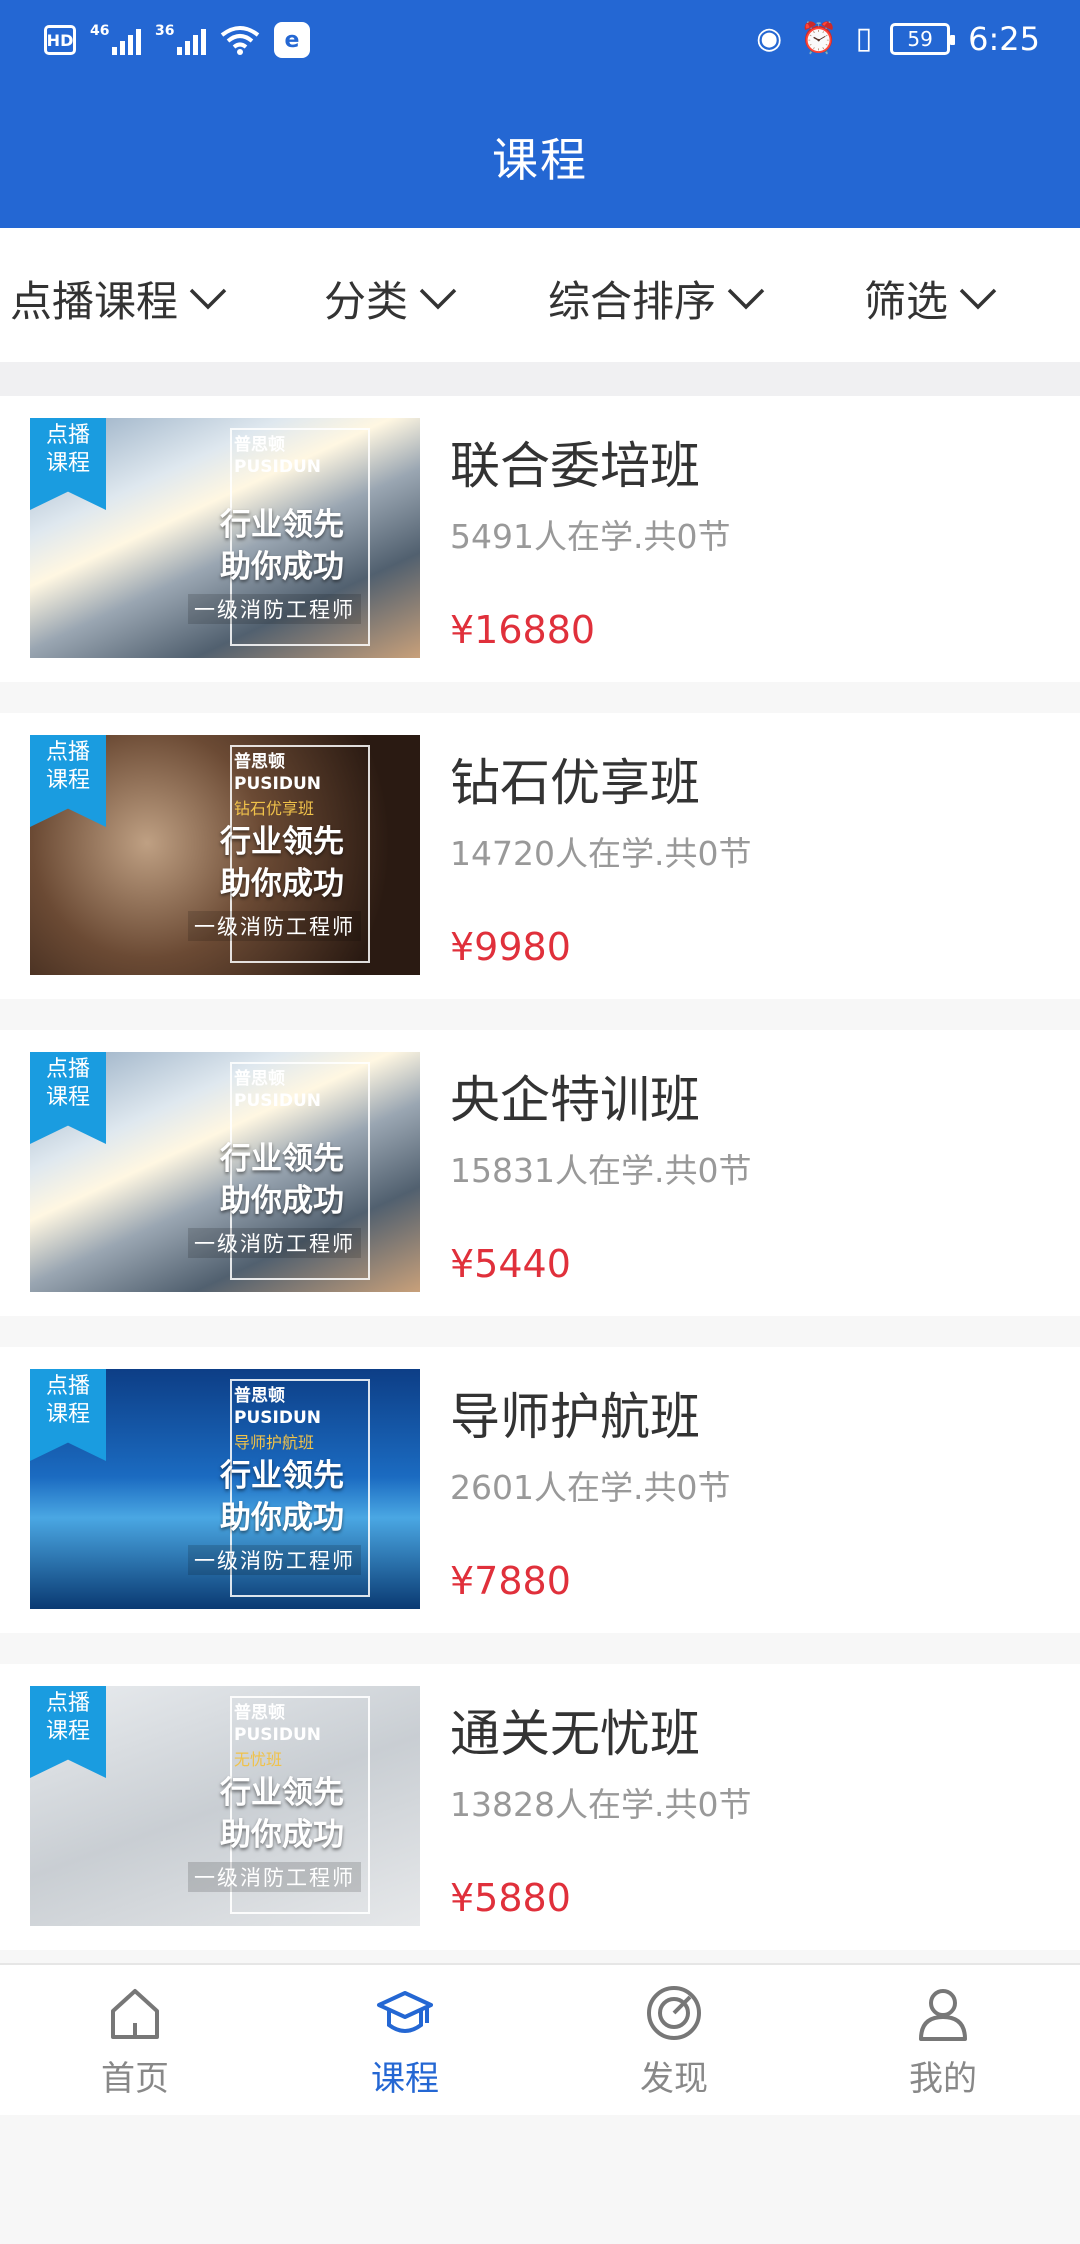  Describe the element at coordinates (1004, 39) in the screenshot. I see `clock: 6:25` at that location.